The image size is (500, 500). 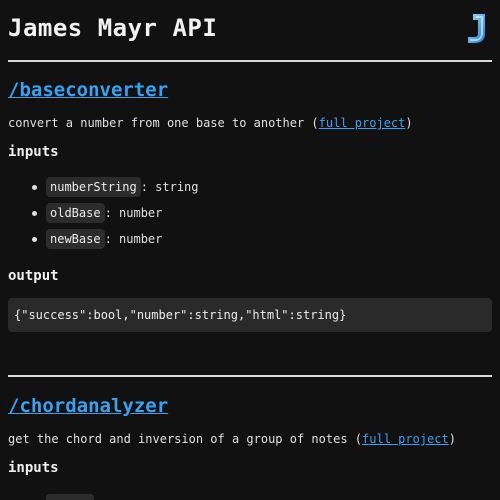 I want to click on list-item: oldBase: number, so click(x=262, y=213).